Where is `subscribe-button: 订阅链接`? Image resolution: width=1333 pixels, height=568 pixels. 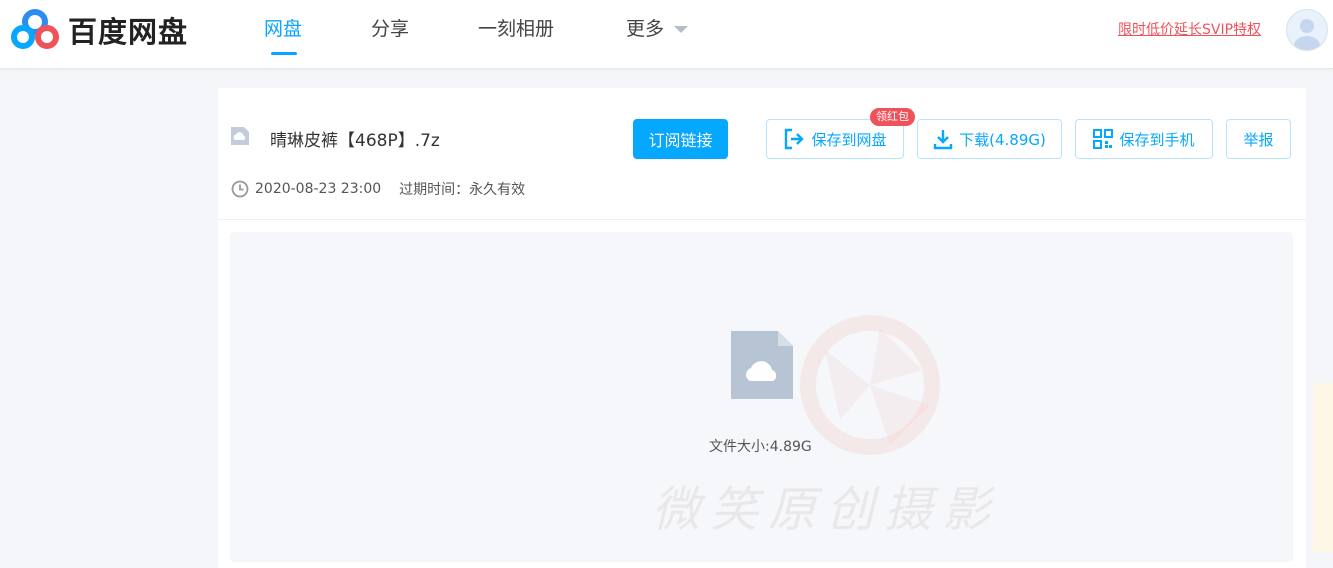 subscribe-button: 订阅链接 is located at coordinates (680, 139).